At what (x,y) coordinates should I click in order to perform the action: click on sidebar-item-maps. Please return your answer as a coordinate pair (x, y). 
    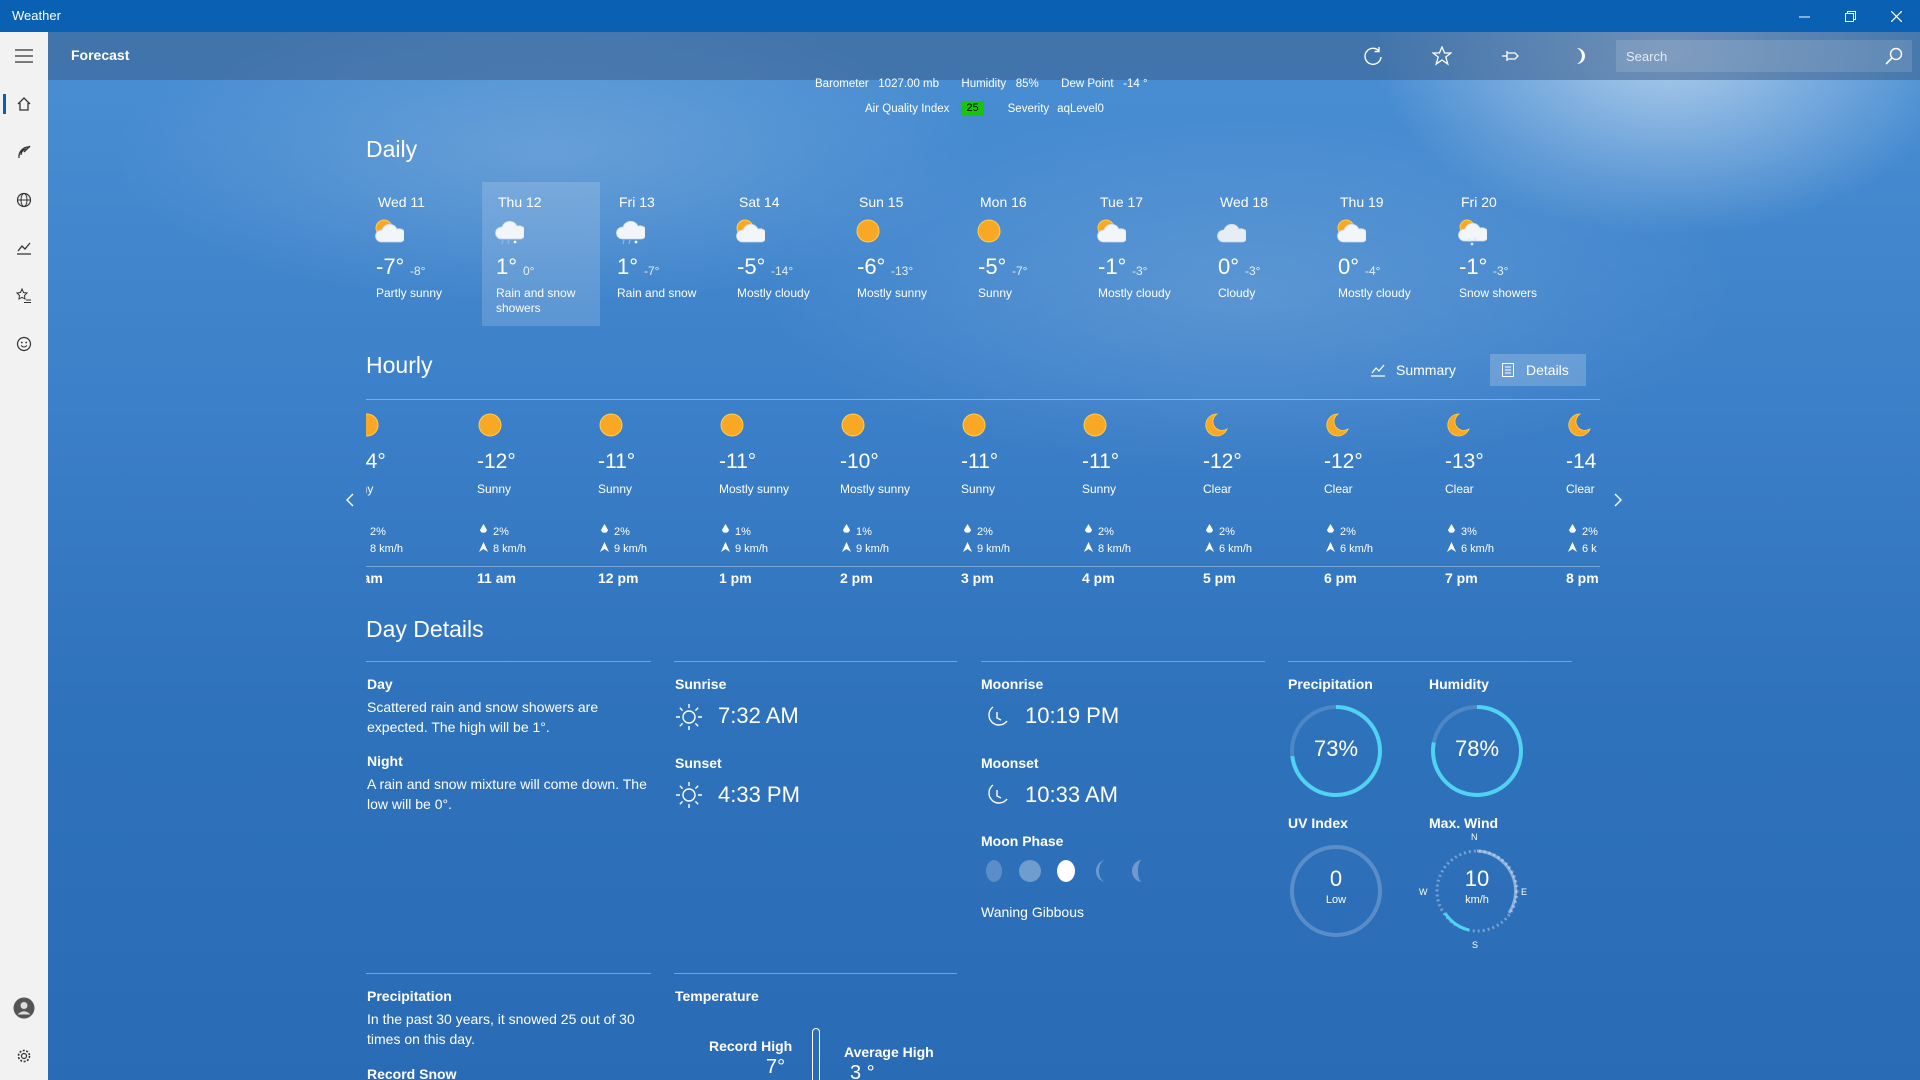
    Looking at the image, I should click on (24, 152).